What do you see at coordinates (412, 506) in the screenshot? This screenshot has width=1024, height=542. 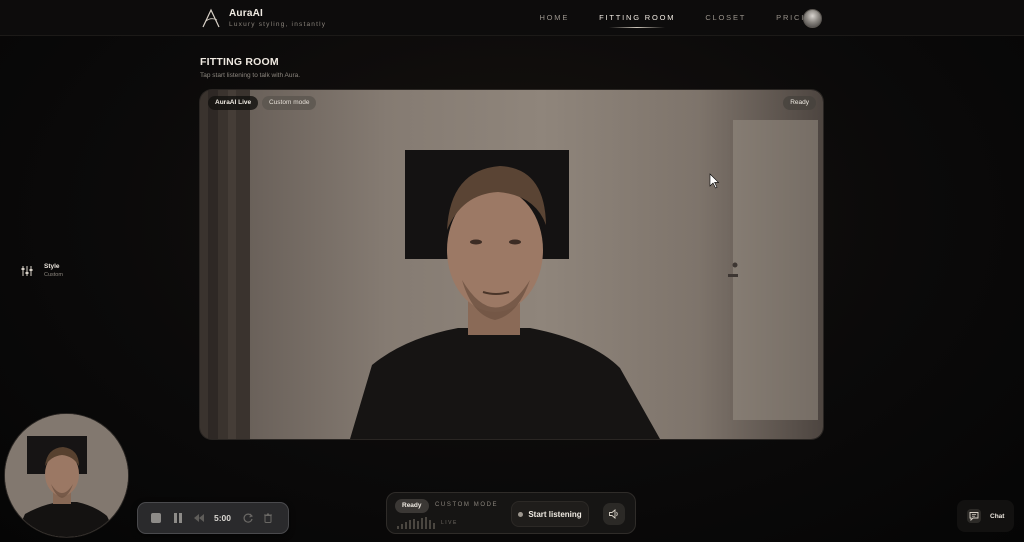 I see `dock-status-badge: Ready` at bounding box center [412, 506].